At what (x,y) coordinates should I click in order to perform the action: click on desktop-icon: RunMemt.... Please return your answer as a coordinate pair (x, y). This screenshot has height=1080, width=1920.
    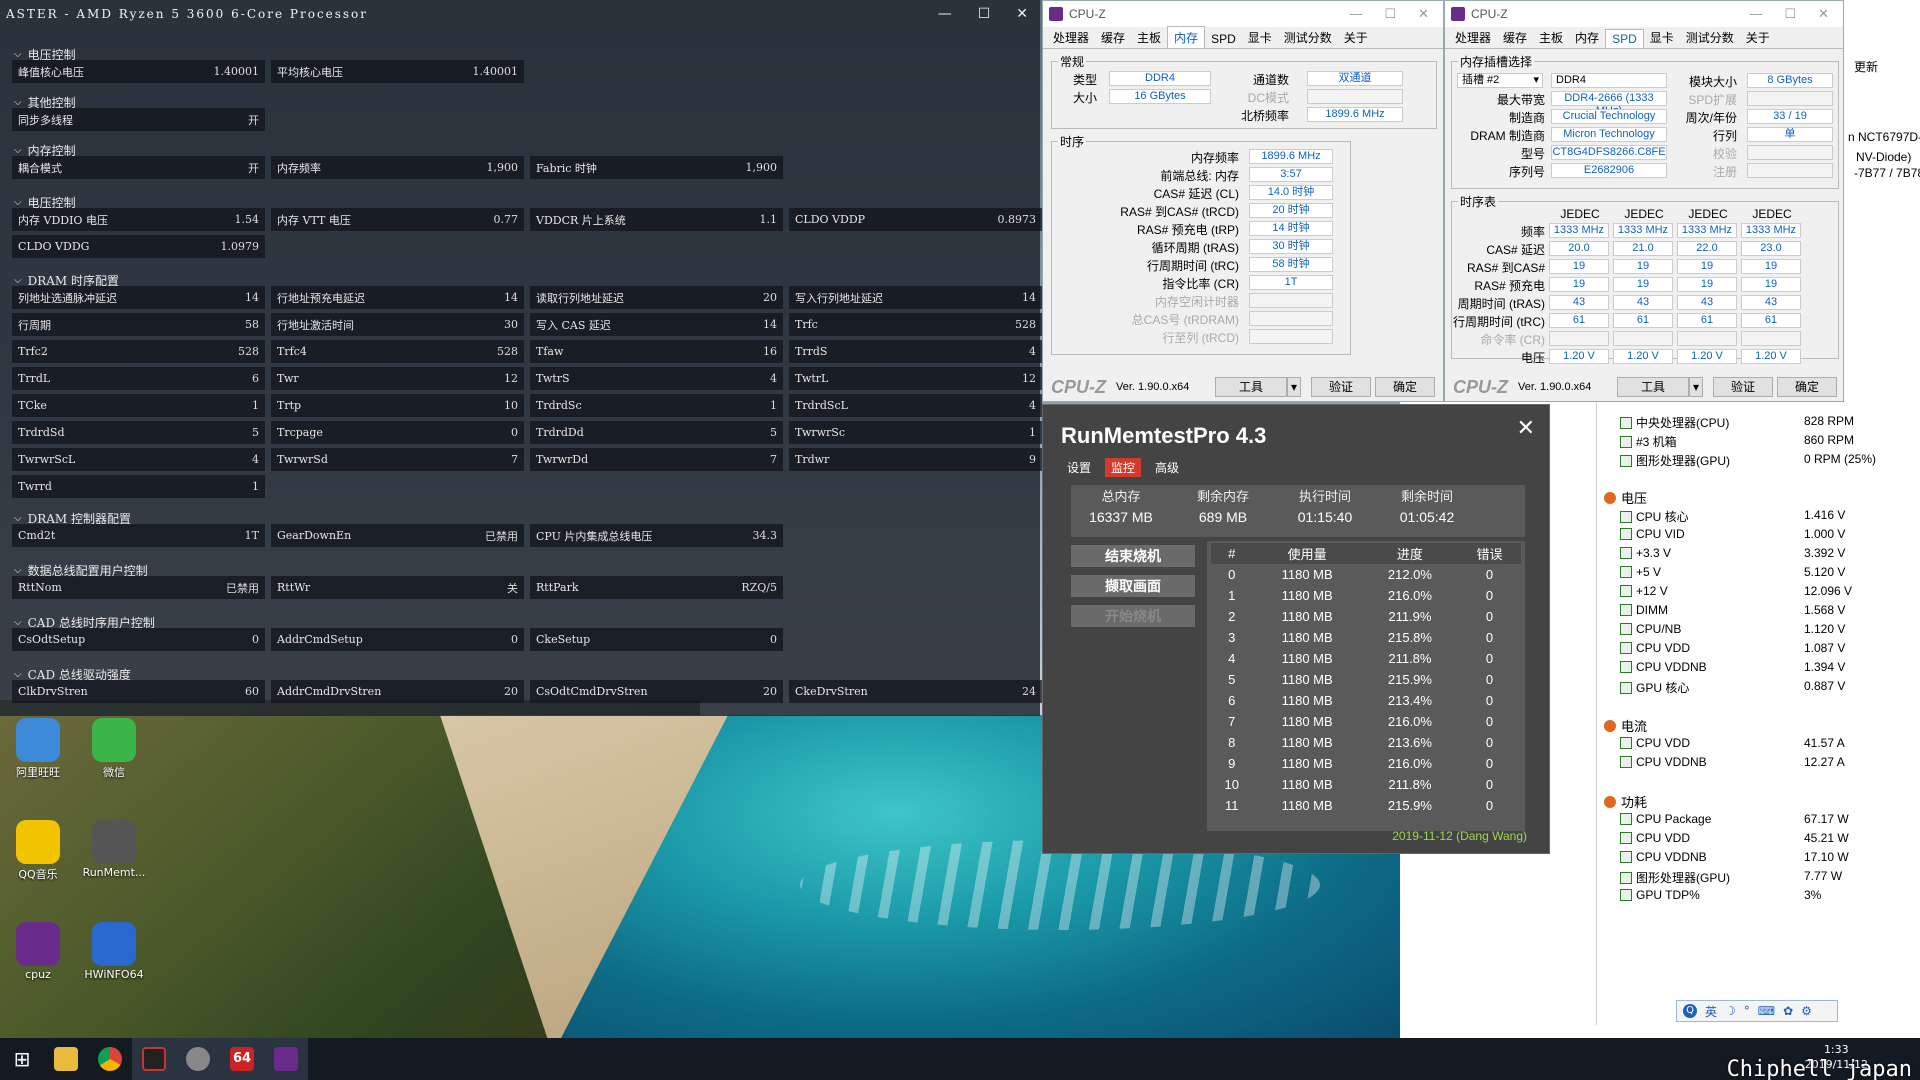
    Looking at the image, I should click on (114, 849).